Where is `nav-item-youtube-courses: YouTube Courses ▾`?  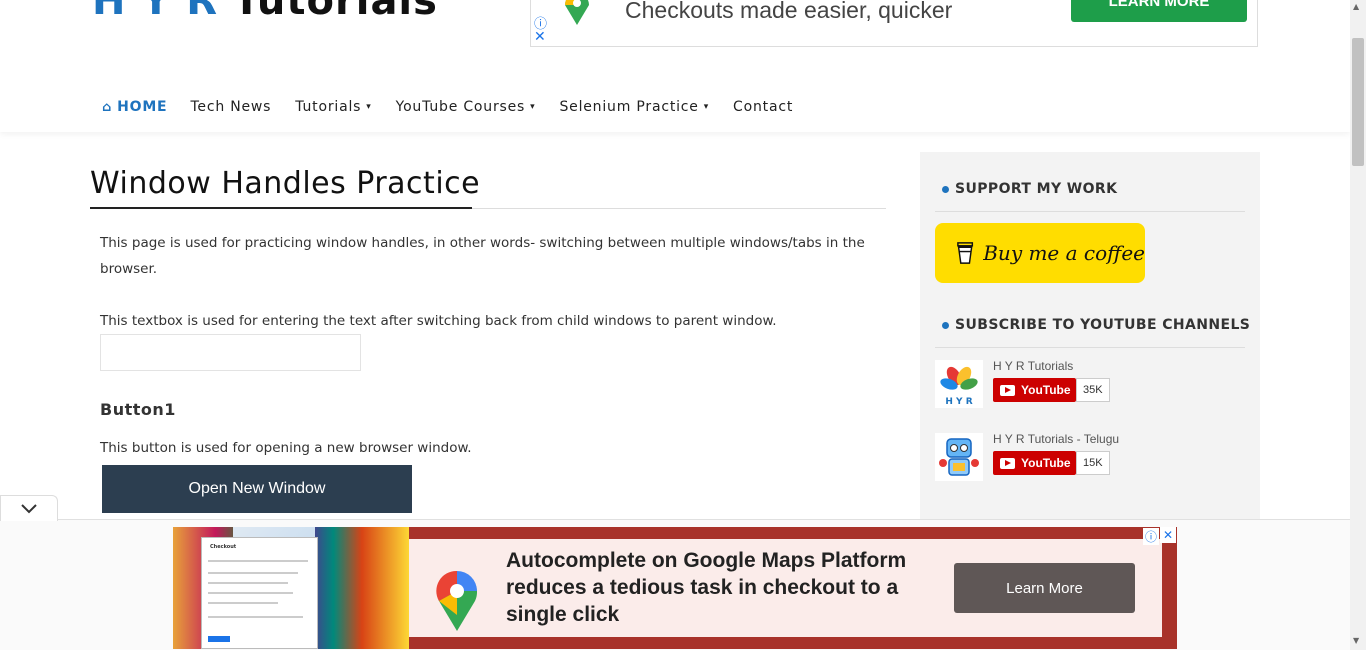 nav-item-youtube-courses: YouTube Courses ▾ is located at coordinates (466, 107).